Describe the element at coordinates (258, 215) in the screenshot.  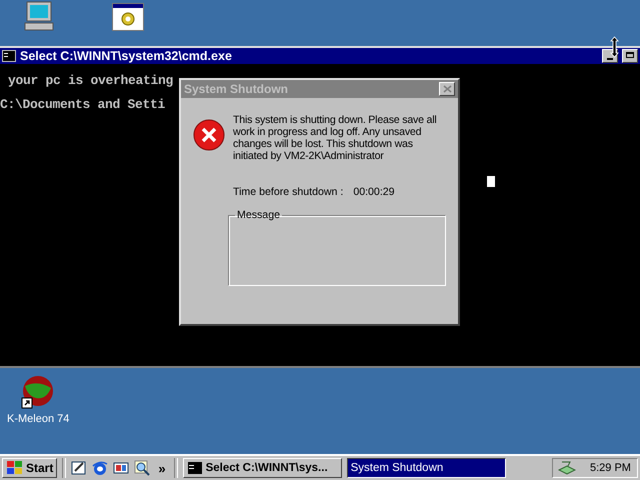
I see `group-label: Message` at that location.